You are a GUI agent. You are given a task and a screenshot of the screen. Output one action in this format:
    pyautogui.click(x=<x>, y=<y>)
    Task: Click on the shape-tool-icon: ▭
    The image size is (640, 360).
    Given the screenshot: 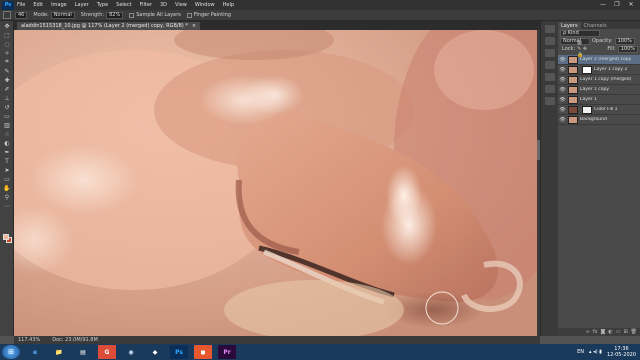 What is the action you would take?
    pyautogui.click(x=7, y=179)
    